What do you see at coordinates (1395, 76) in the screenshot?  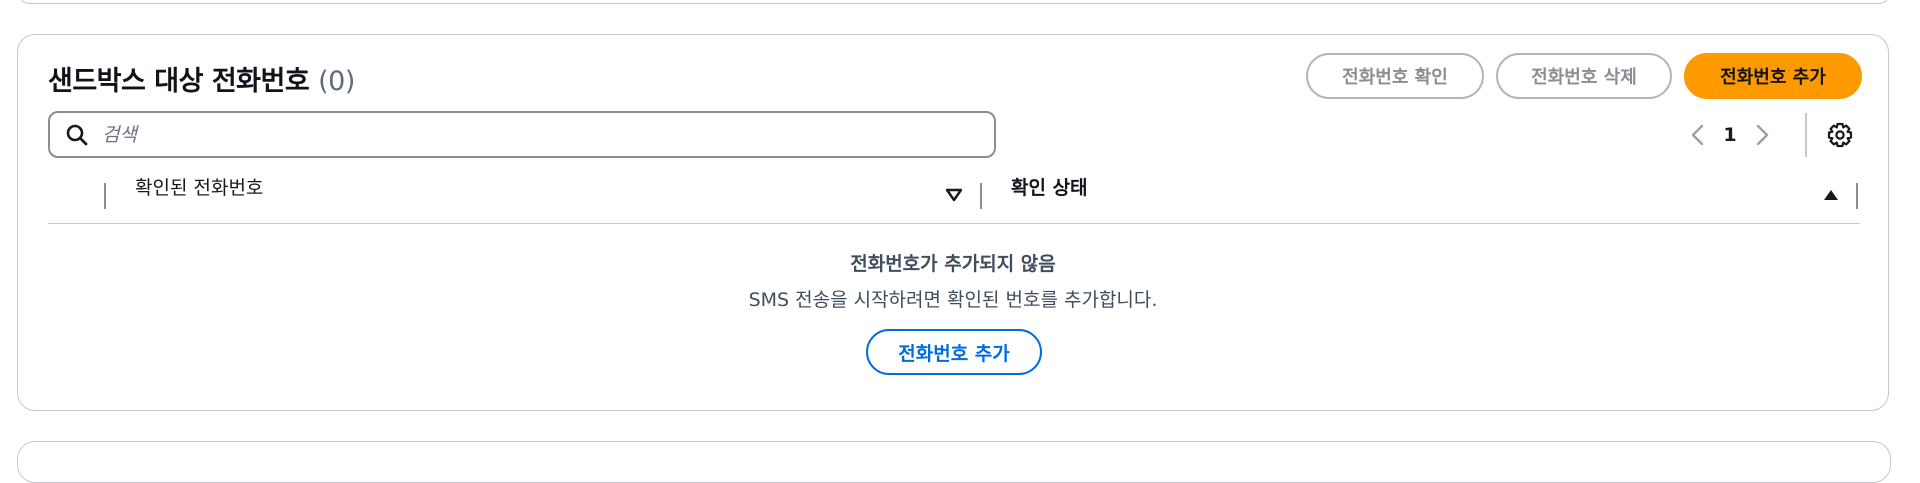 I see `verify-phone-number-button: 전화번호 확인` at bounding box center [1395, 76].